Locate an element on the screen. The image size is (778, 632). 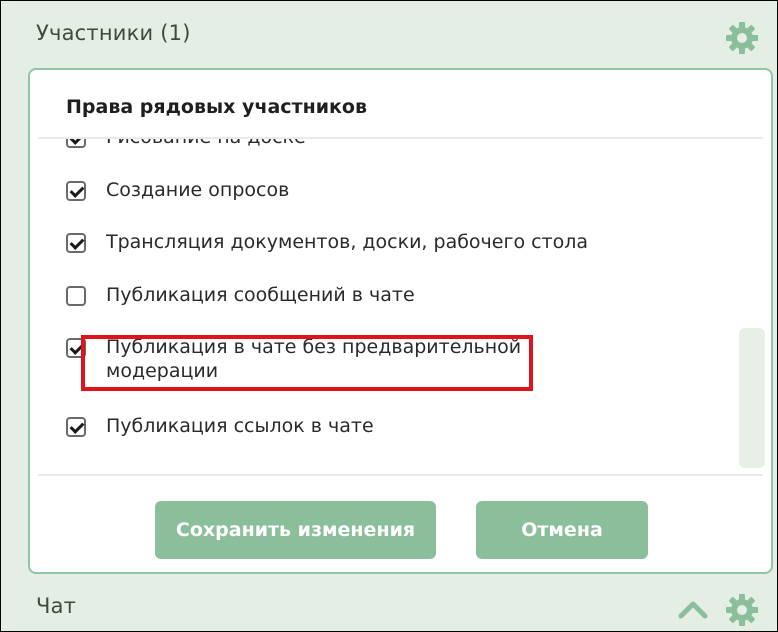
rights-panel-title: Права рядовых участников is located at coordinates (216, 107).